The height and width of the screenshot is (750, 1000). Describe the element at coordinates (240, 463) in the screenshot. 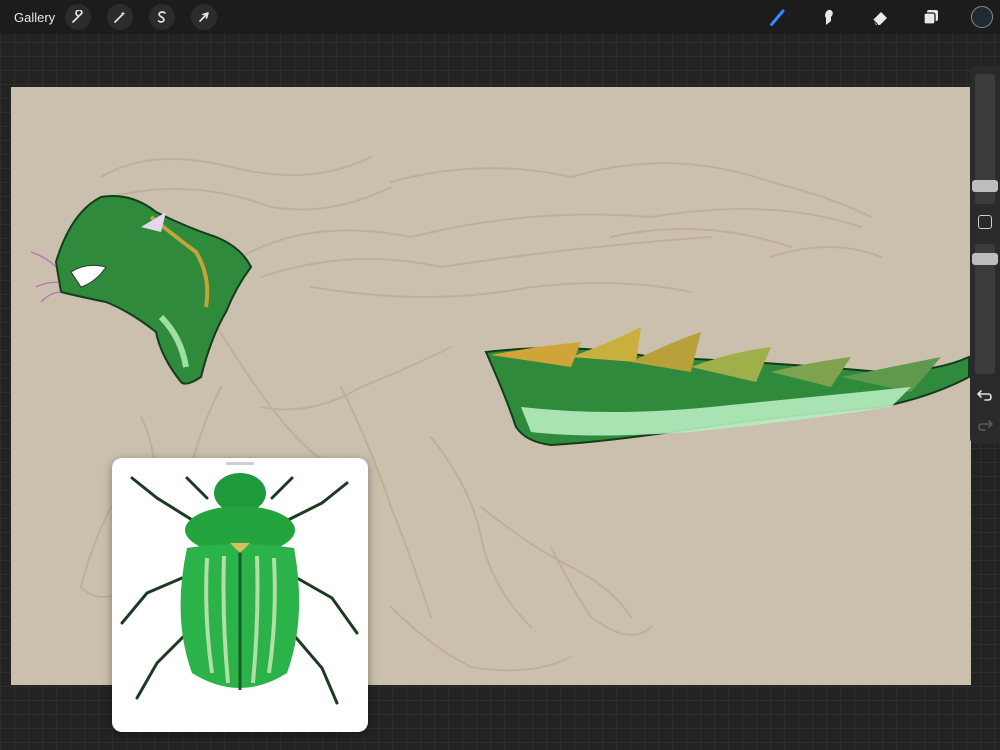

I see `reference-drag-handle` at that location.